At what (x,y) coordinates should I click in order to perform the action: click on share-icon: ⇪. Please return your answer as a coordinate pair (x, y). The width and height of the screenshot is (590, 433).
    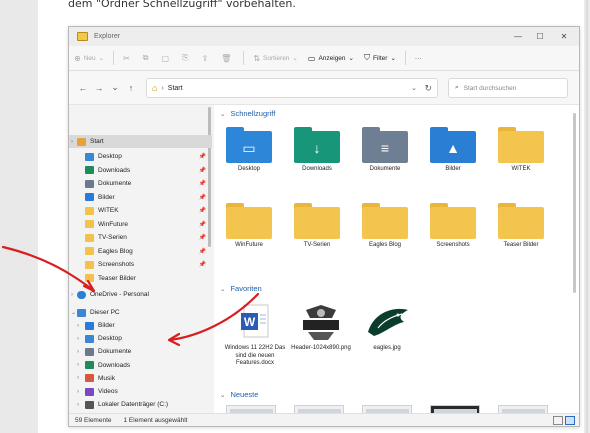
    Looking at the image, I should click on (205, 58).